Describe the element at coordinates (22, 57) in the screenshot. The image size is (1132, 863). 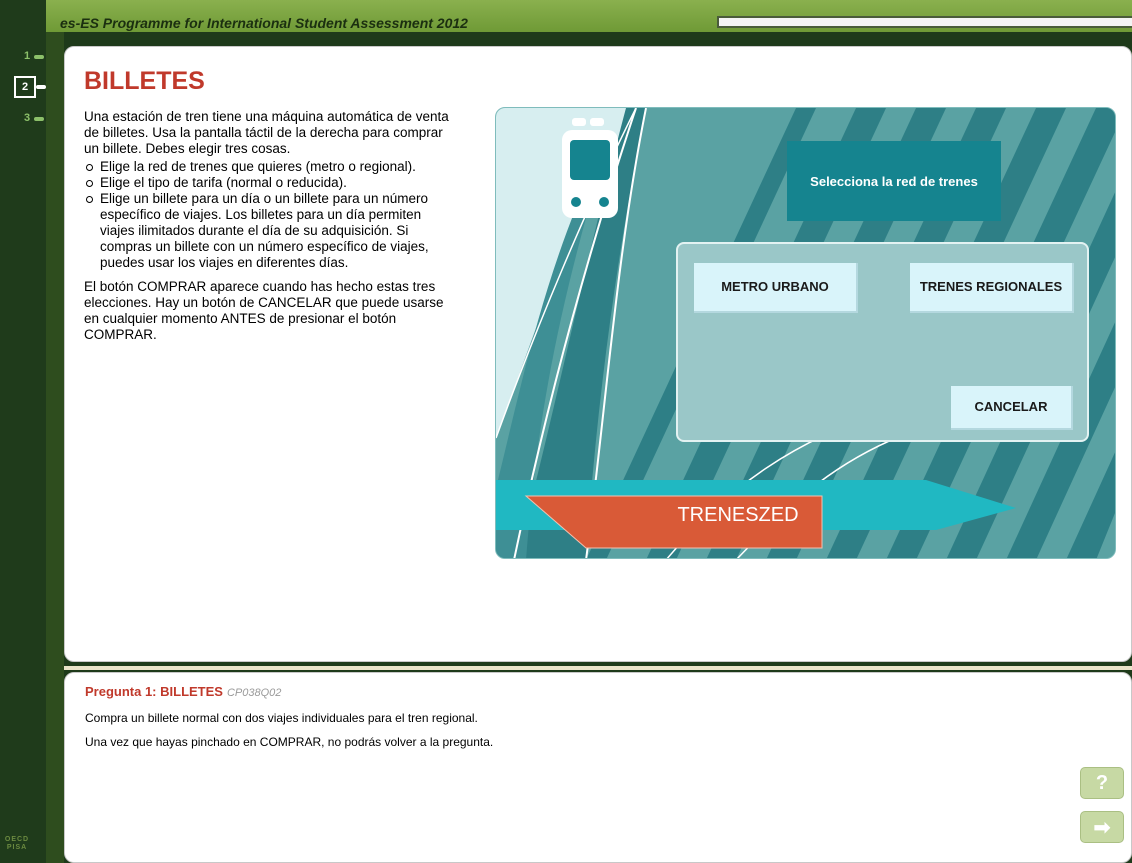
I see `nav-item-1: 1` at that location.